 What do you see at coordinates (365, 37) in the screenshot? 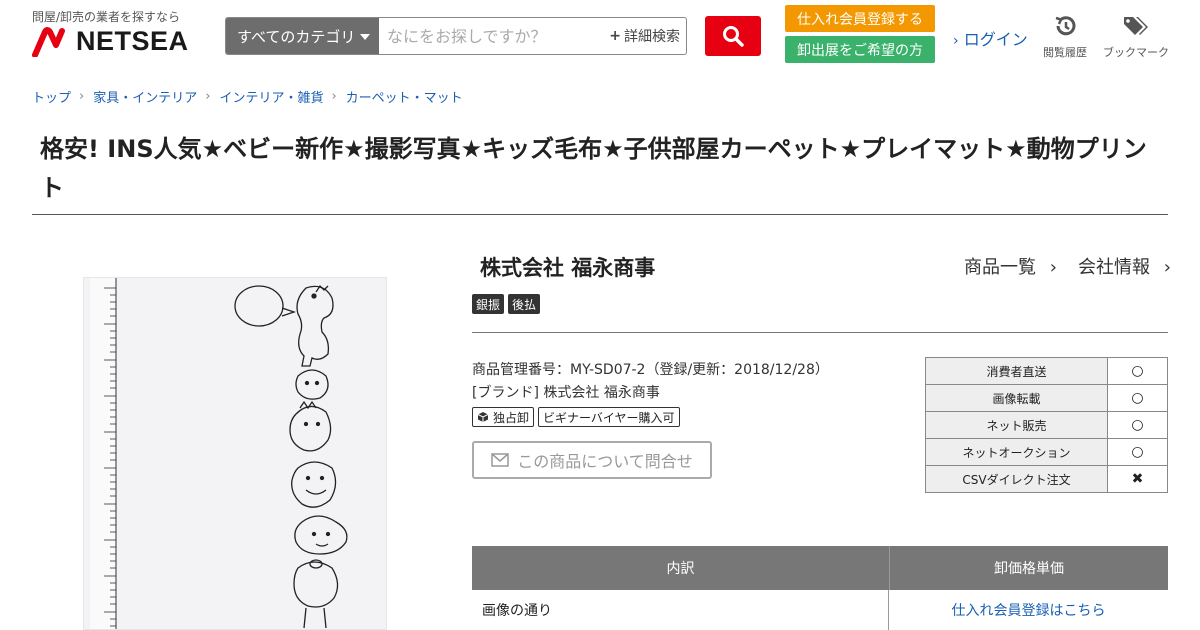
I see `chevron-down-icon` at bounding box center [365, 37].